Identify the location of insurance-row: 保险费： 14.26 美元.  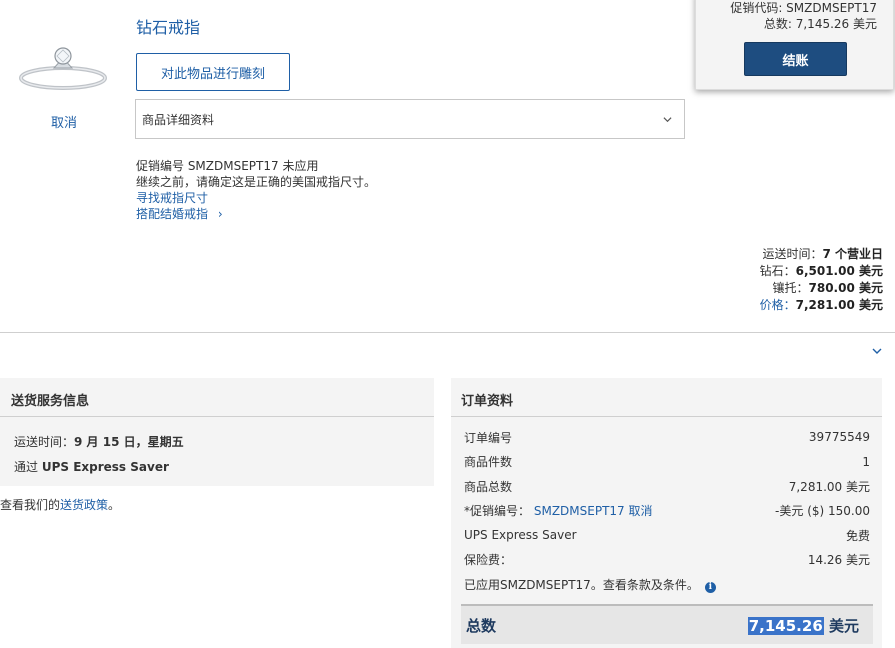
(667, 560).